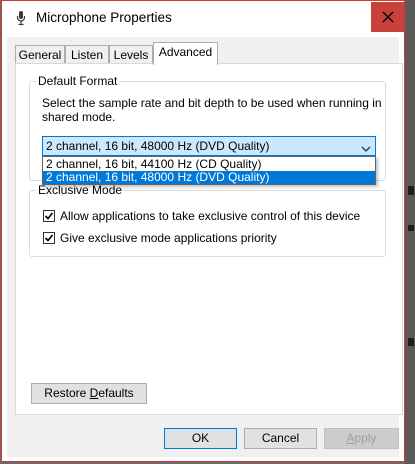 The image size is (415, 464). Describe the element at coordinates (40, 54) in the screenshot. I see `tab-general: General` at that location.